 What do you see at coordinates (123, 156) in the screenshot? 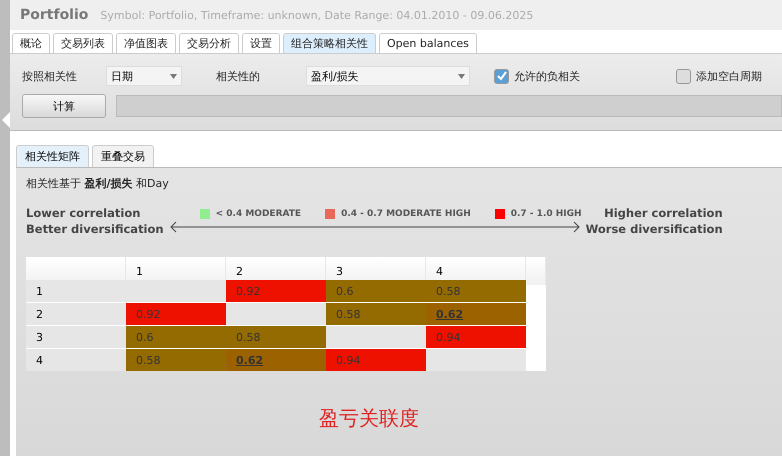
I see `tab: 重叠交易` at bounding box center [123, 156].